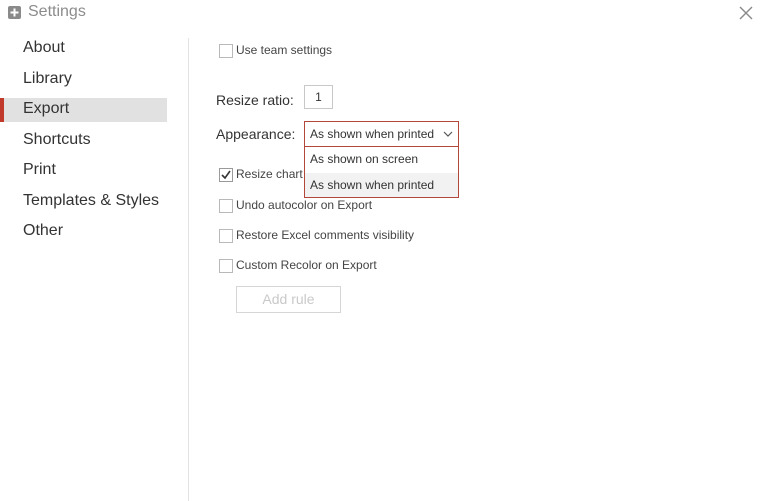 The width and height of the screenshot is (769, 501). I want to click on close-icon, so click(746, 13).